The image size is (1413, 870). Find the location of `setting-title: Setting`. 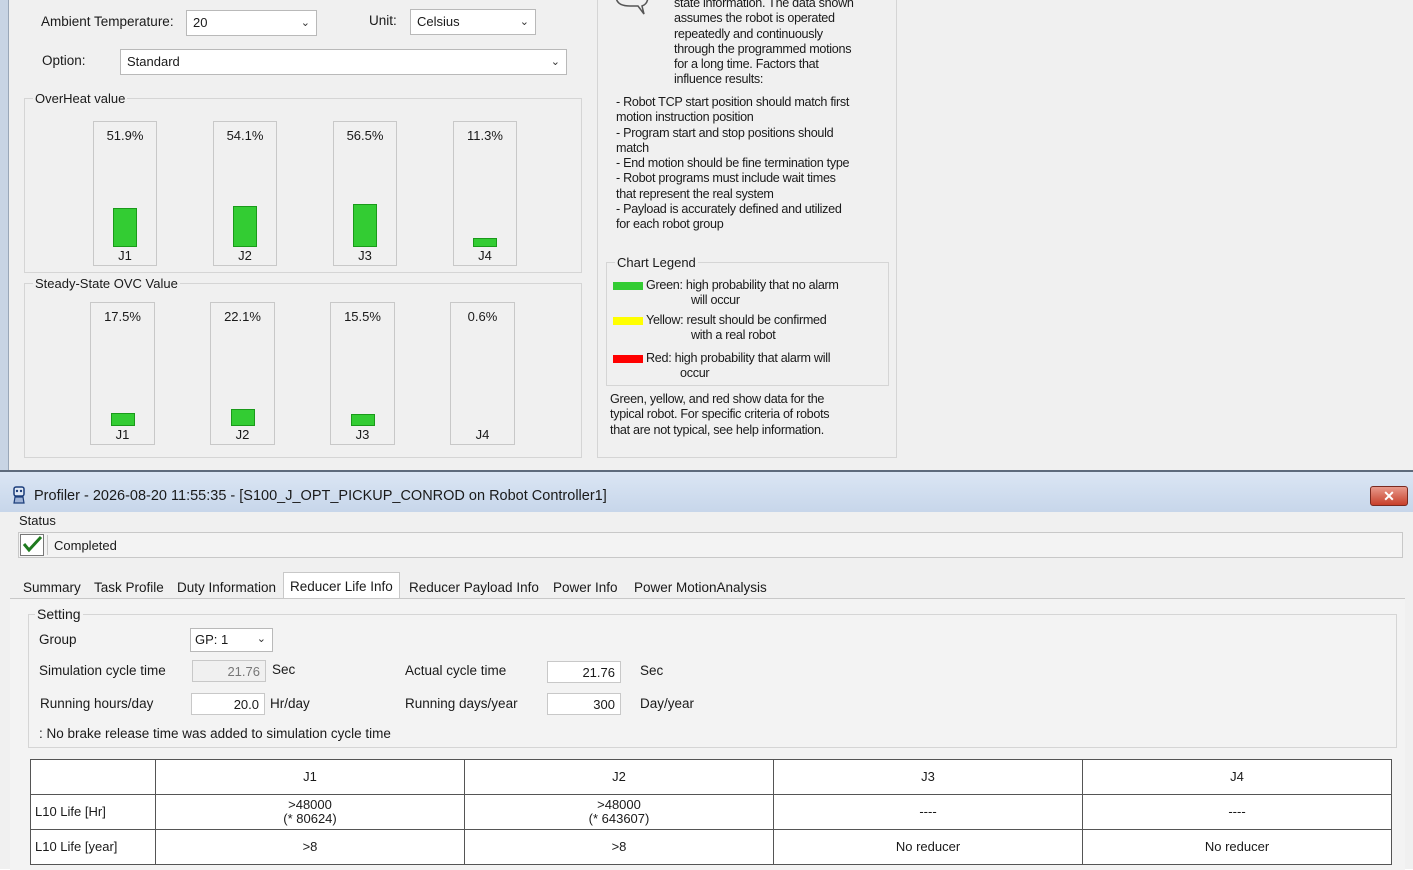

setting-title: Setting is located at coordinates (59, 614).